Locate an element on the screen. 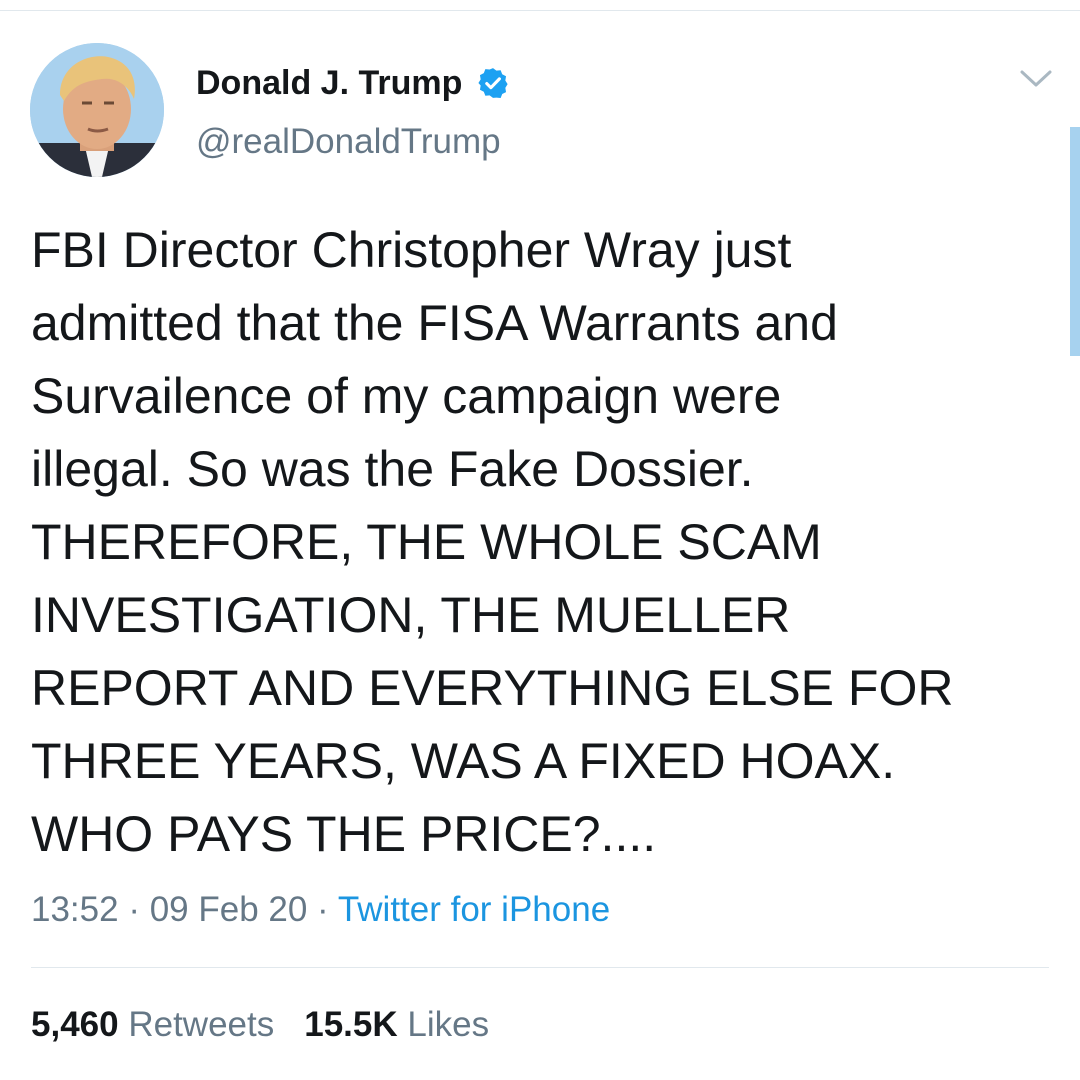 Image resolution: width=1080 pixels, height=1080 pixels. tweet-source-link: Twitter for iPhone is located at coordinates (474, 909).